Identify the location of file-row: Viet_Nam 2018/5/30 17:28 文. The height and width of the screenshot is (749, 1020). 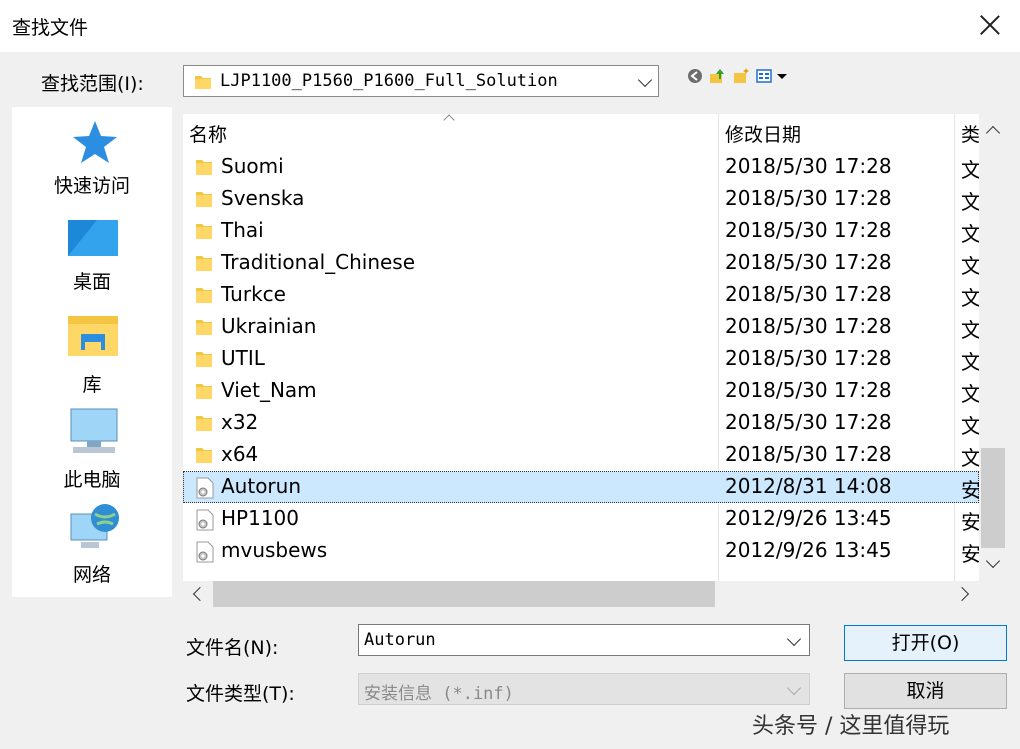
(581, 391).